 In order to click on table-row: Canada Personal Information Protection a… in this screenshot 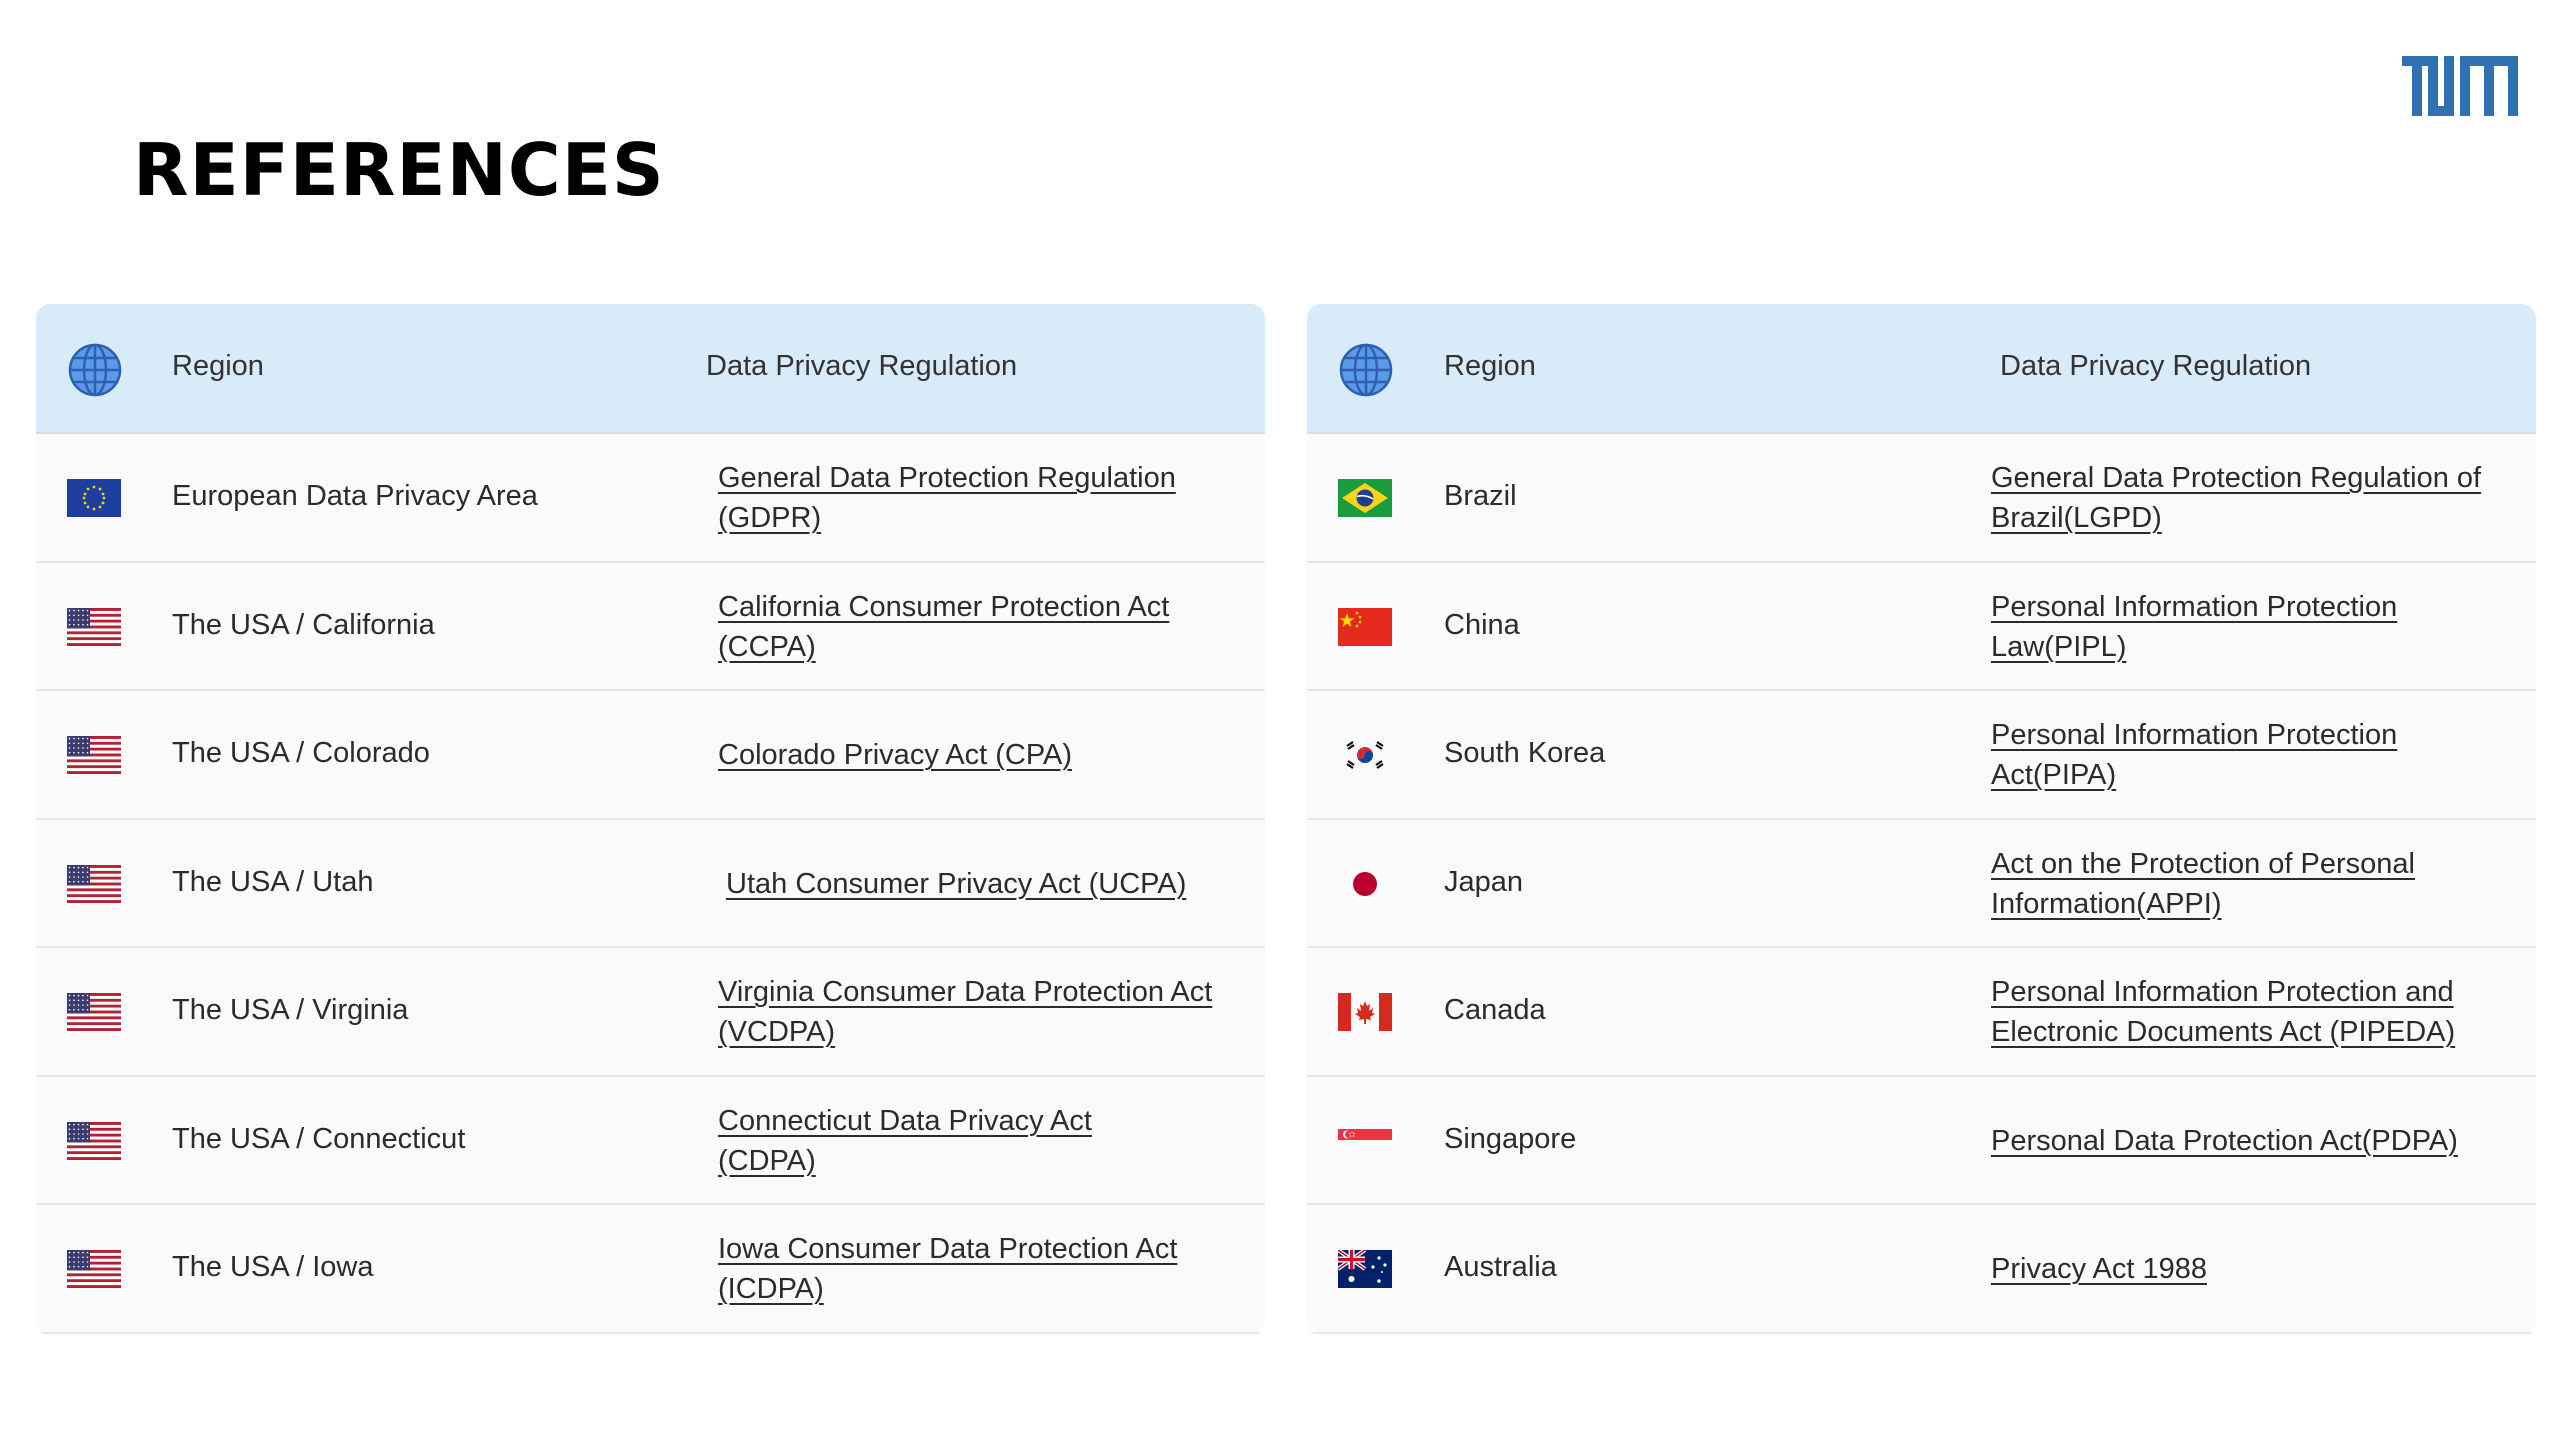, I will do `click(1921, 1012)`.